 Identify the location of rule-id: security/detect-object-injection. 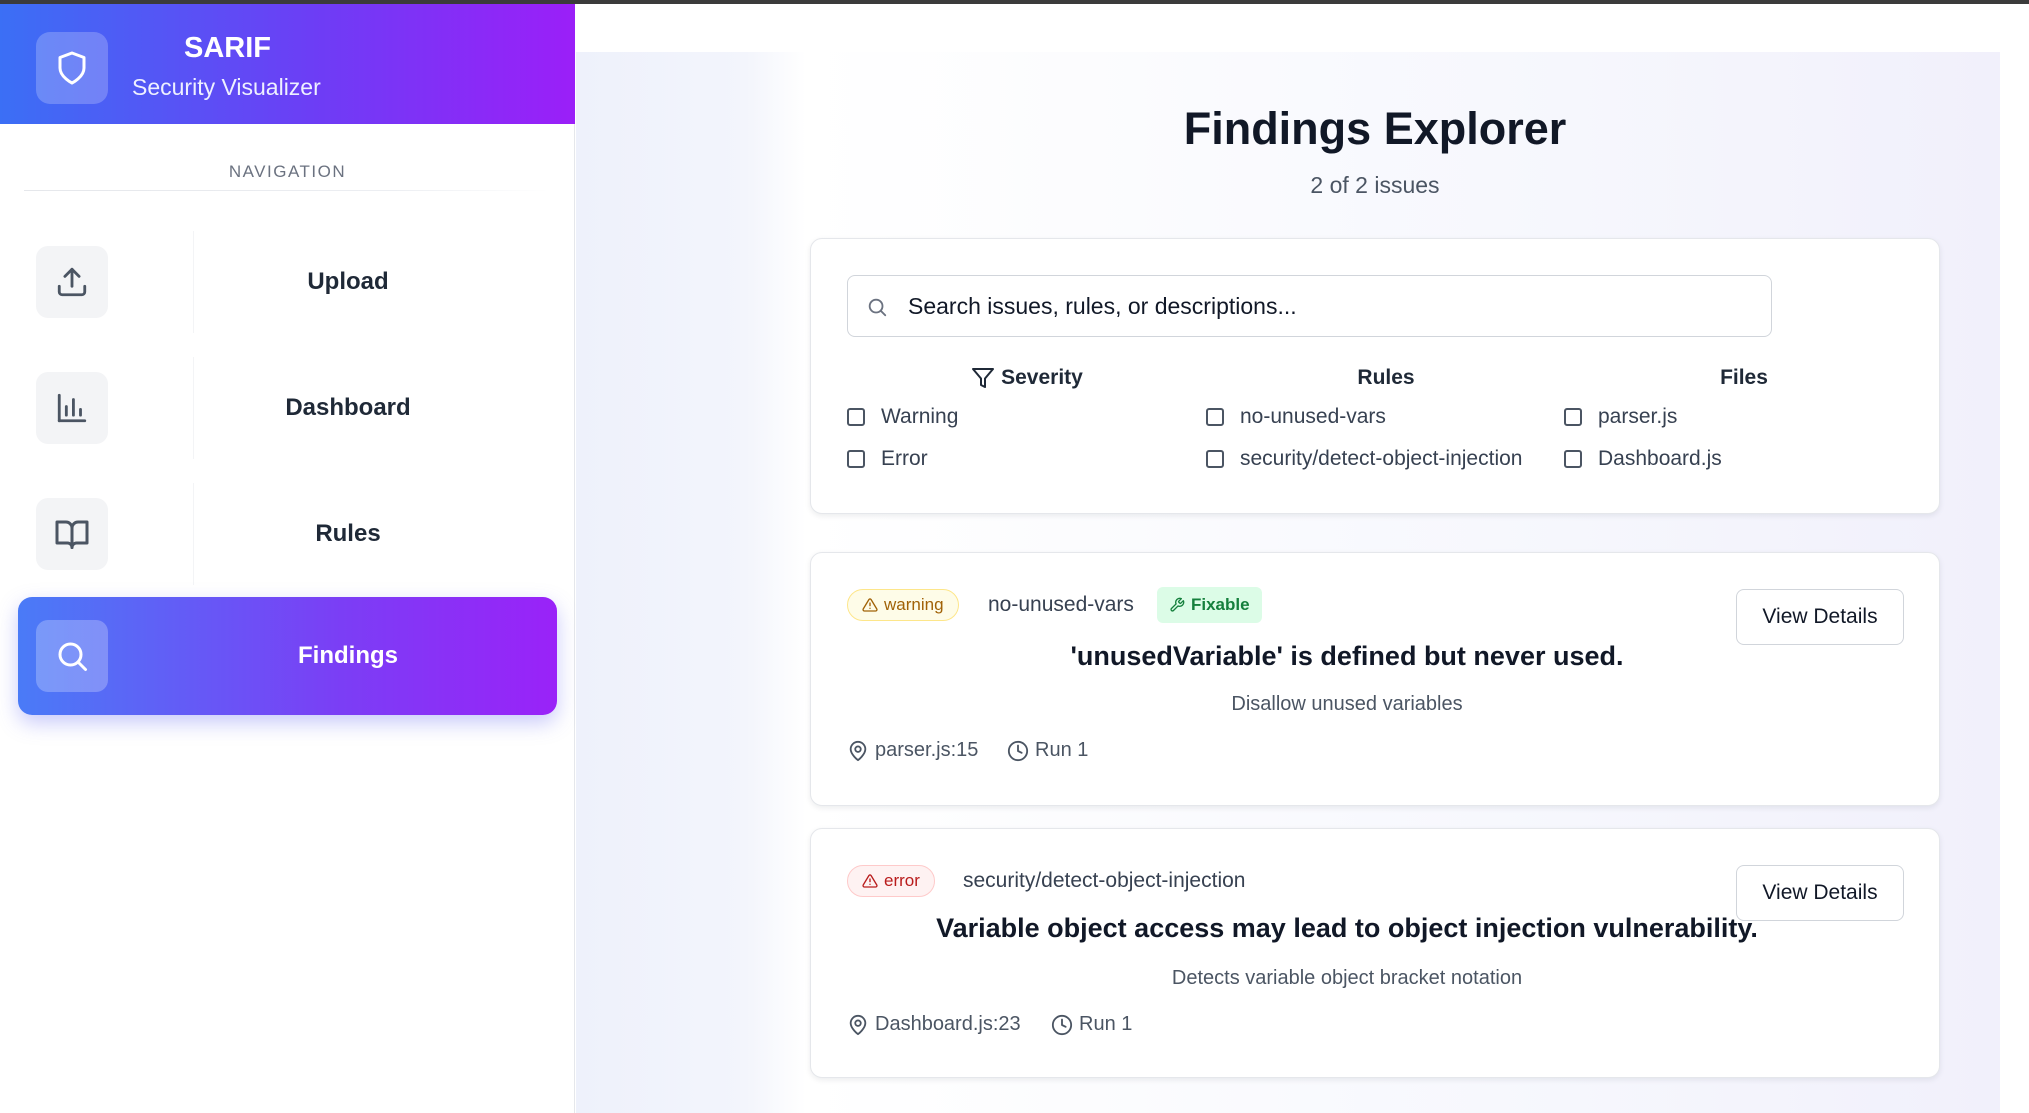
(1104, 880).